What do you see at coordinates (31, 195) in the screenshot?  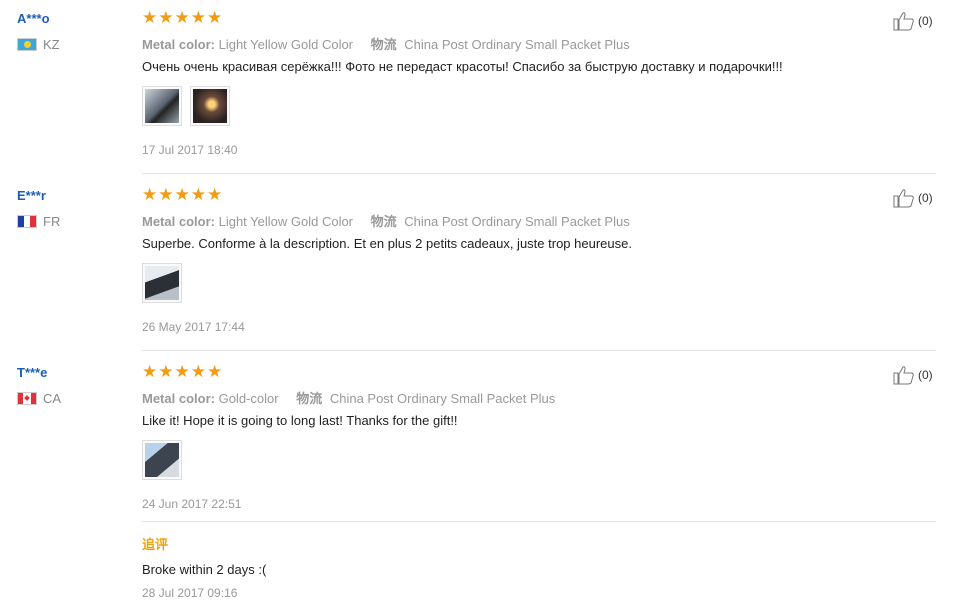 I see `reviewer-name: E***r` at bounding box center [31, 195].